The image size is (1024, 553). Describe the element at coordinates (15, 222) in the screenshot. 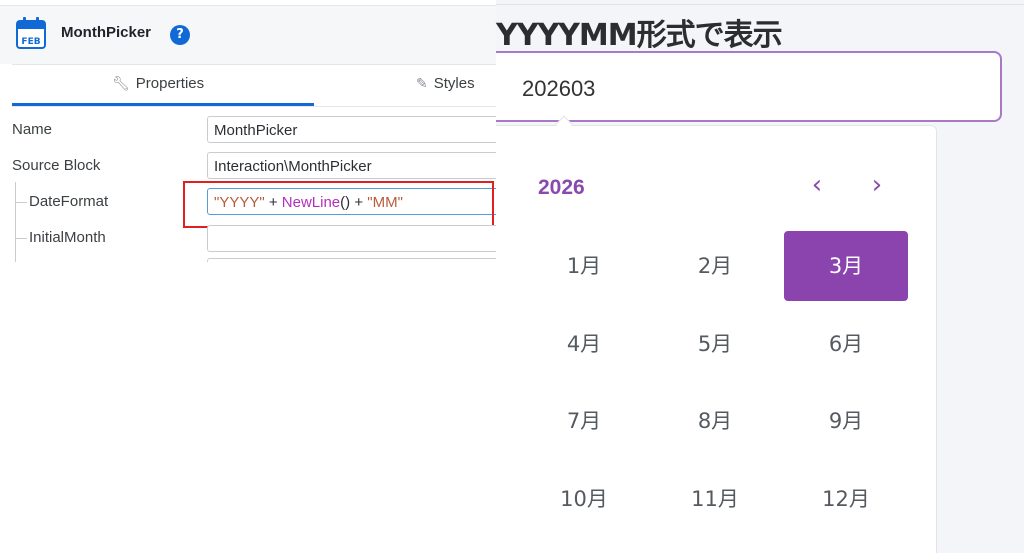

I see `tree-line` at that location.